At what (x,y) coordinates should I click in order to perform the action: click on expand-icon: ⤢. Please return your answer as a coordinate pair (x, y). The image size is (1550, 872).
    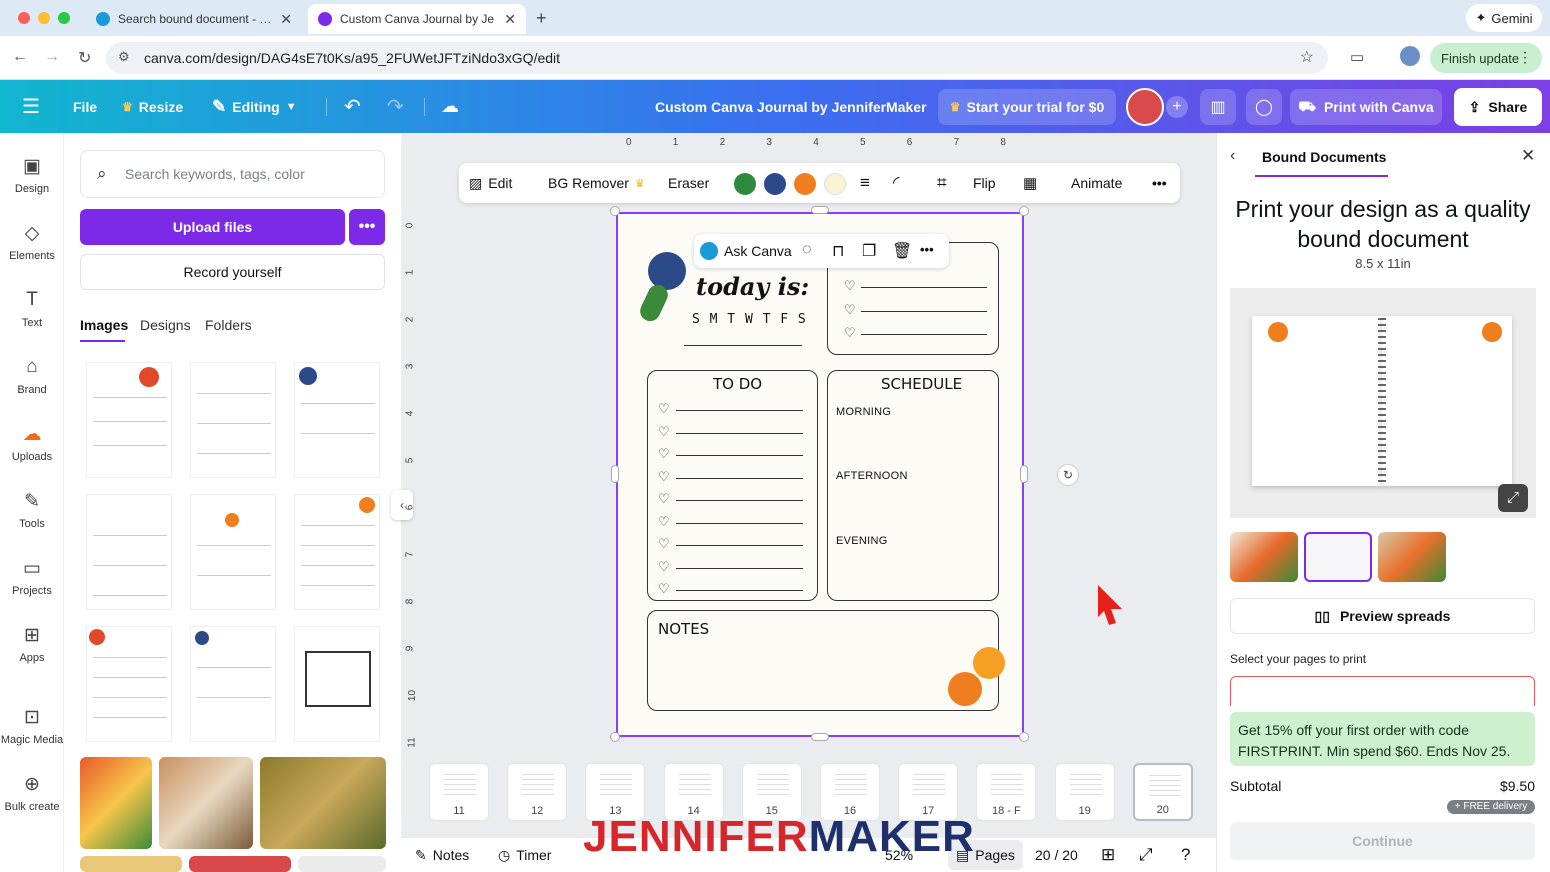
    Looking at the image, I should click on (1513, 498).